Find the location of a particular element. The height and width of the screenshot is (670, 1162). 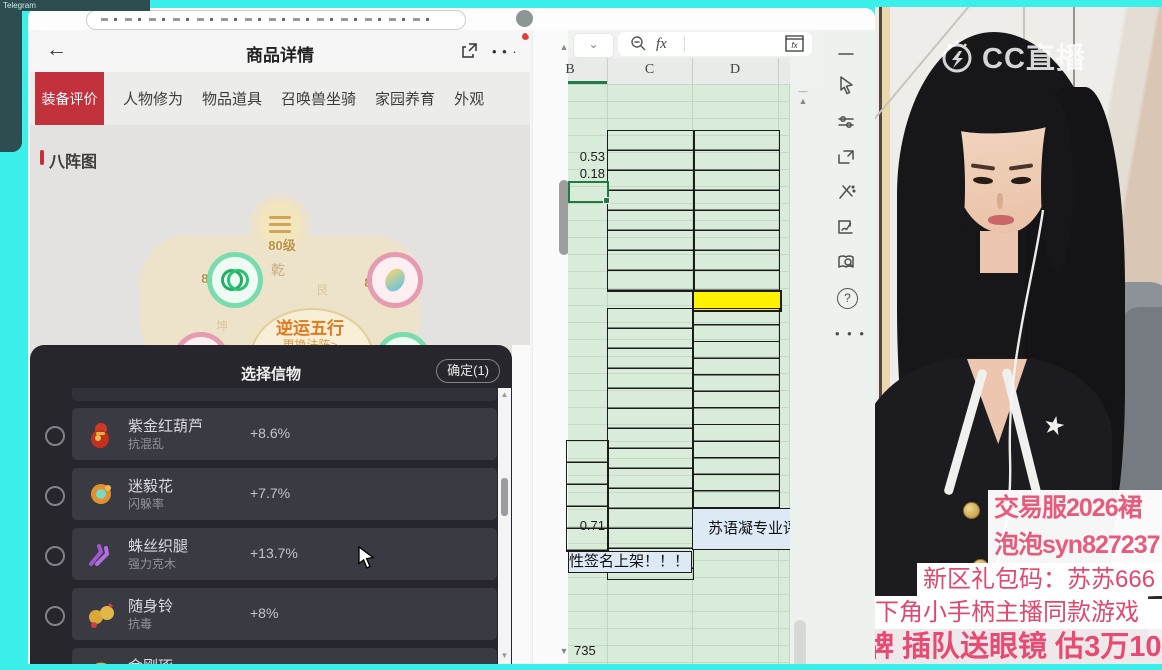

tab-pets: 召唤兽坐骑 is located at coordinates (318, 98).